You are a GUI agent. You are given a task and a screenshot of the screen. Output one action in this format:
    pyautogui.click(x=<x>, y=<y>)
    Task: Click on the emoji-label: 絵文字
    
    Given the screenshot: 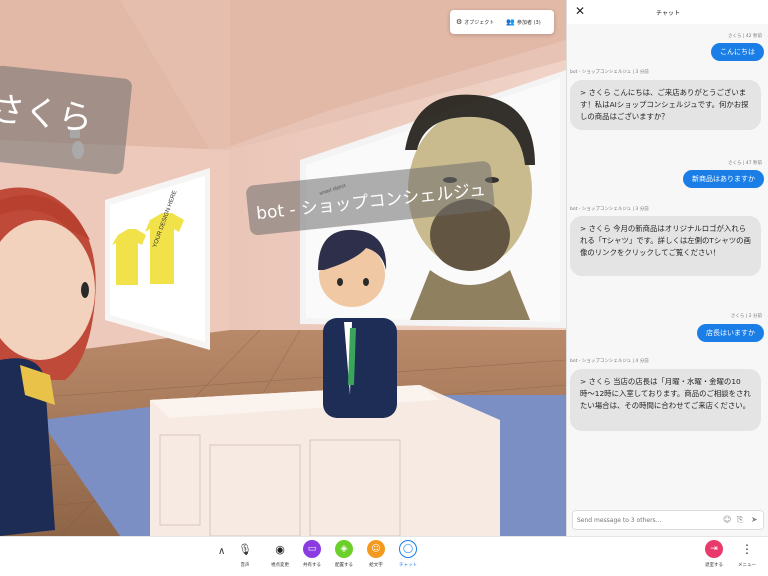 What is the action you would take?
    pyautogui.click(x=376, y=565)
    